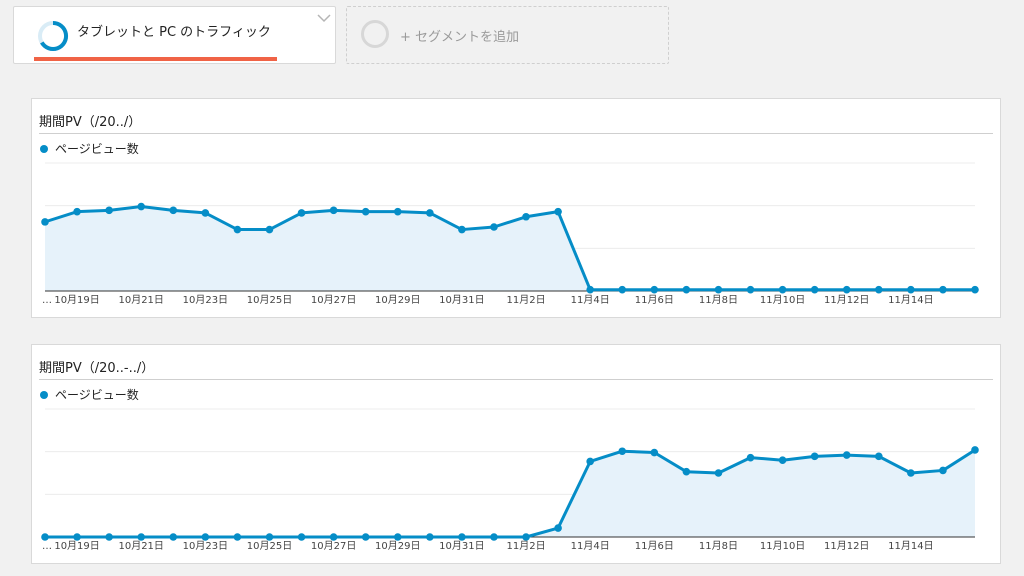  I want to click on segment-color-bar, so click(155, 59).